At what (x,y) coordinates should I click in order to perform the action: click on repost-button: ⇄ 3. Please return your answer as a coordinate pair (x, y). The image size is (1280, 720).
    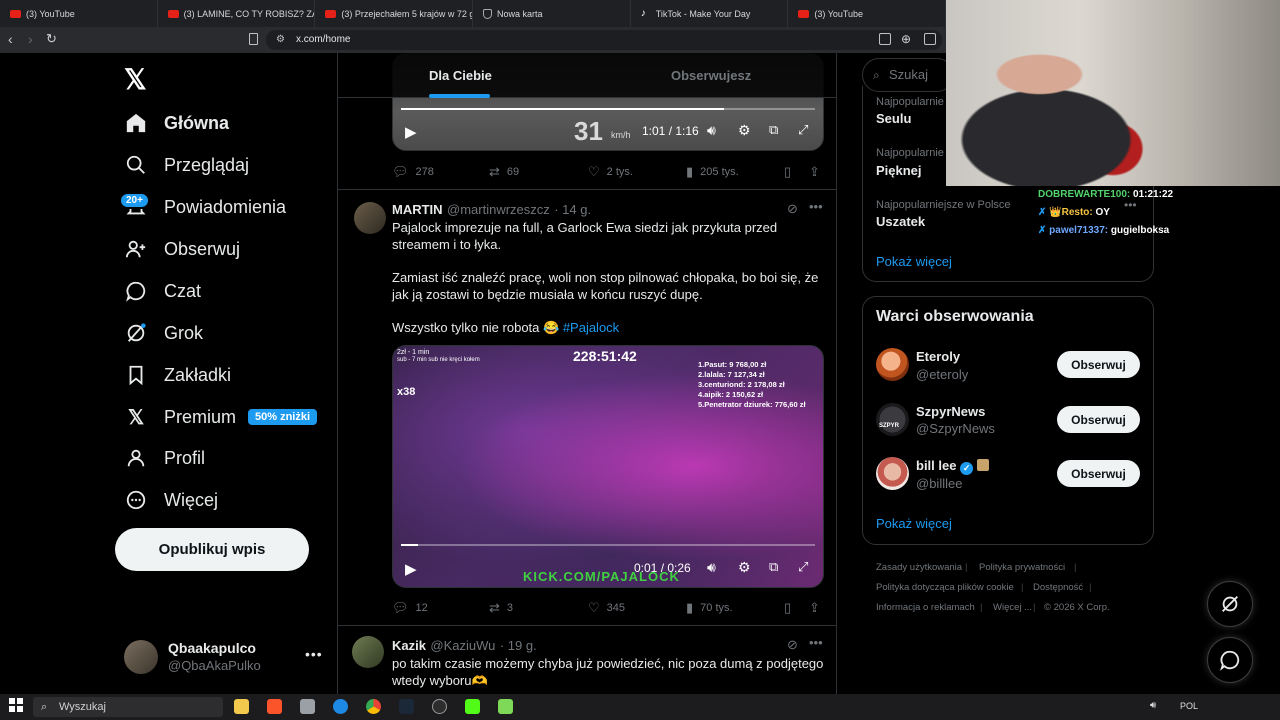
    Looking at the image, I should click on (501, 608).